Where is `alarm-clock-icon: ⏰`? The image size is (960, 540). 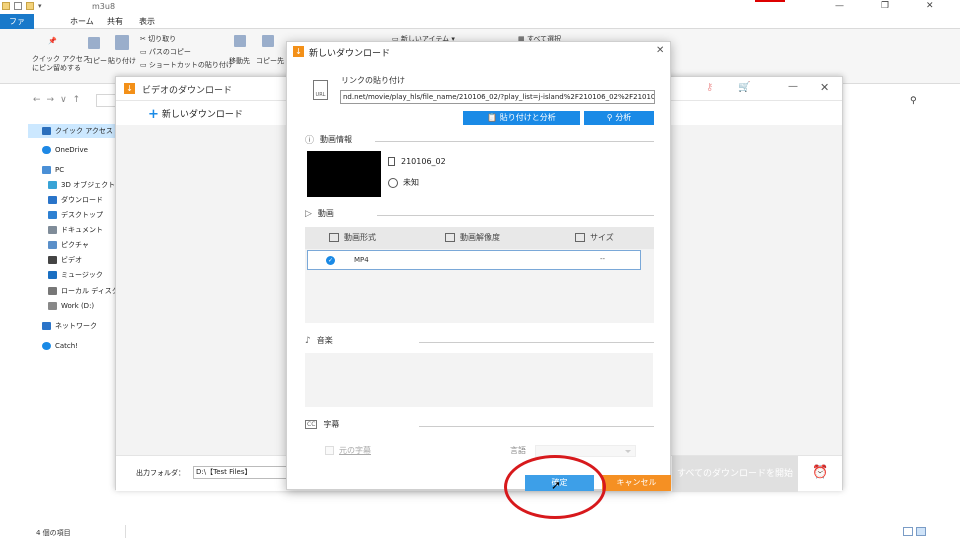 alarm-clock-icon: ⏰ is located at coordinates (820, 472).